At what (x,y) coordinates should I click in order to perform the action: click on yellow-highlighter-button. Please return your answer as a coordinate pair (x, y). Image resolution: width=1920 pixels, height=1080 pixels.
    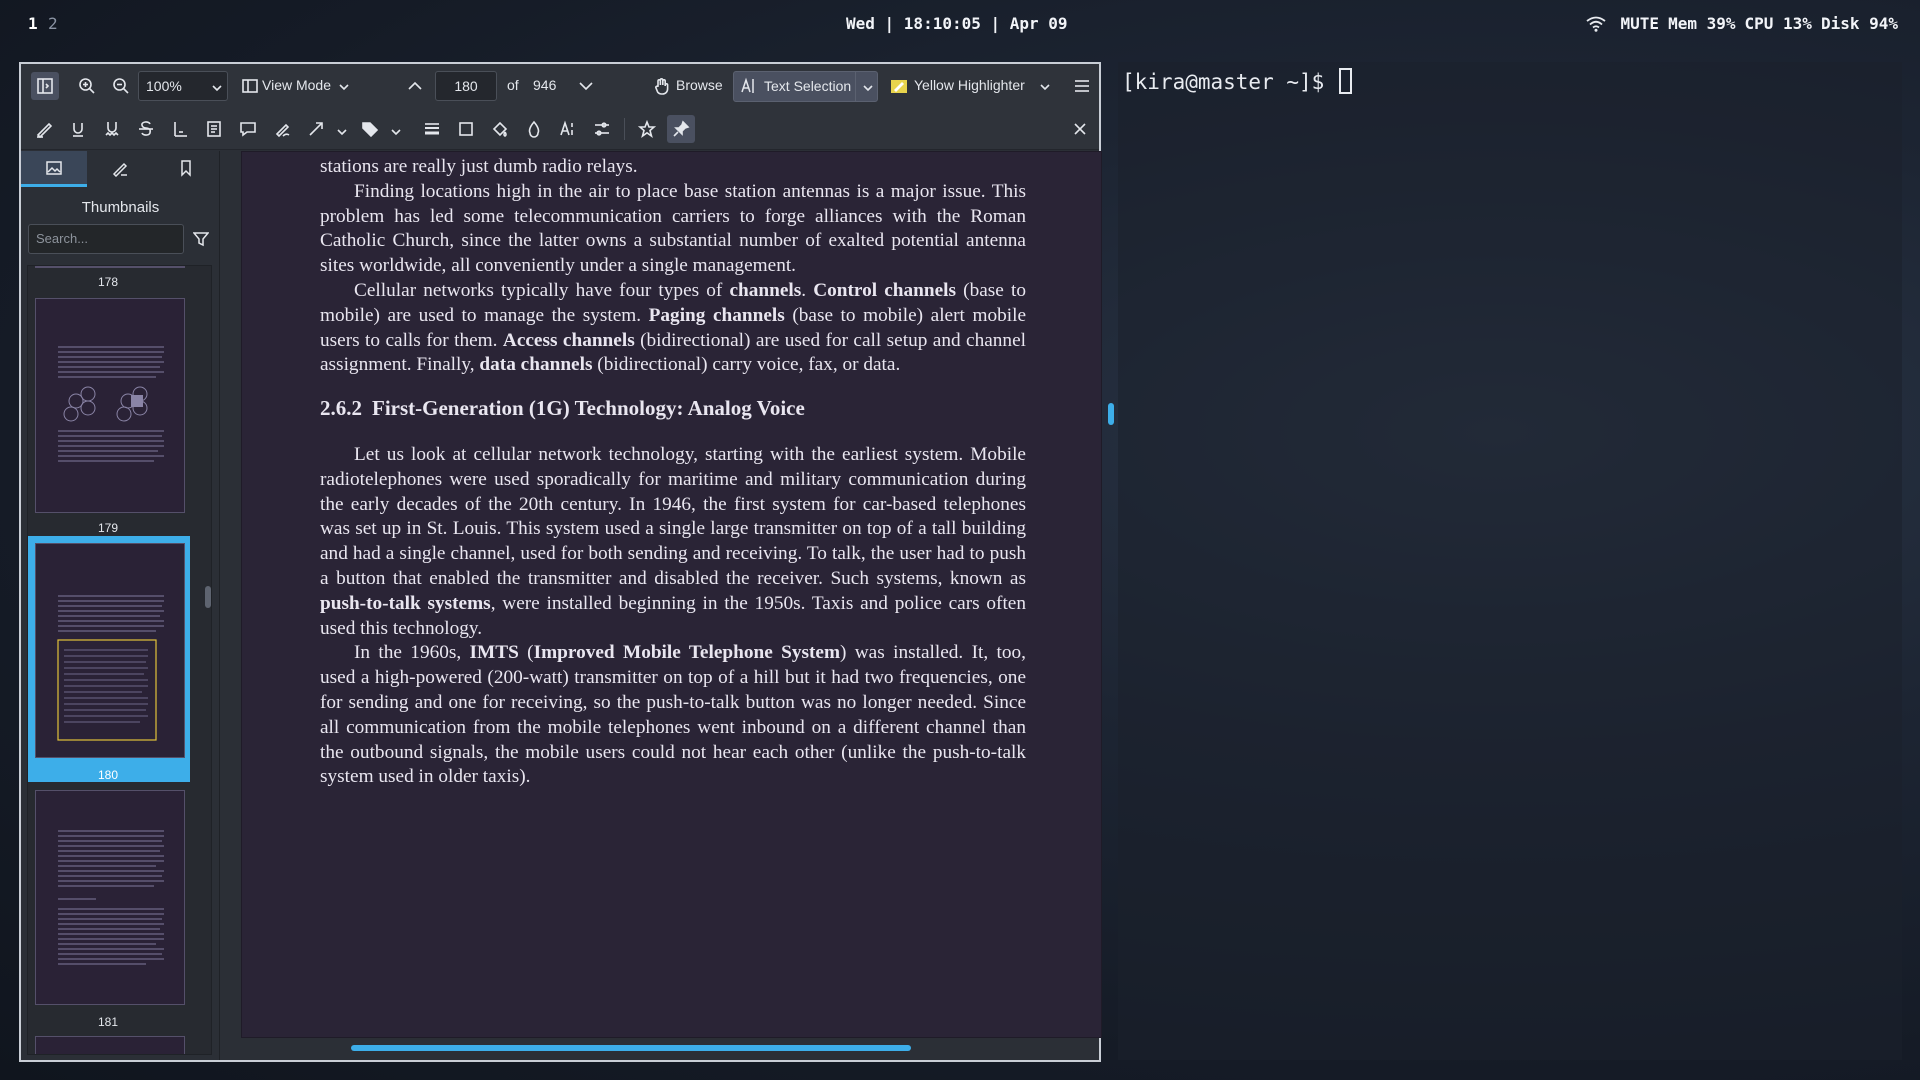
    Looking at the image, I should click on (899, 86).